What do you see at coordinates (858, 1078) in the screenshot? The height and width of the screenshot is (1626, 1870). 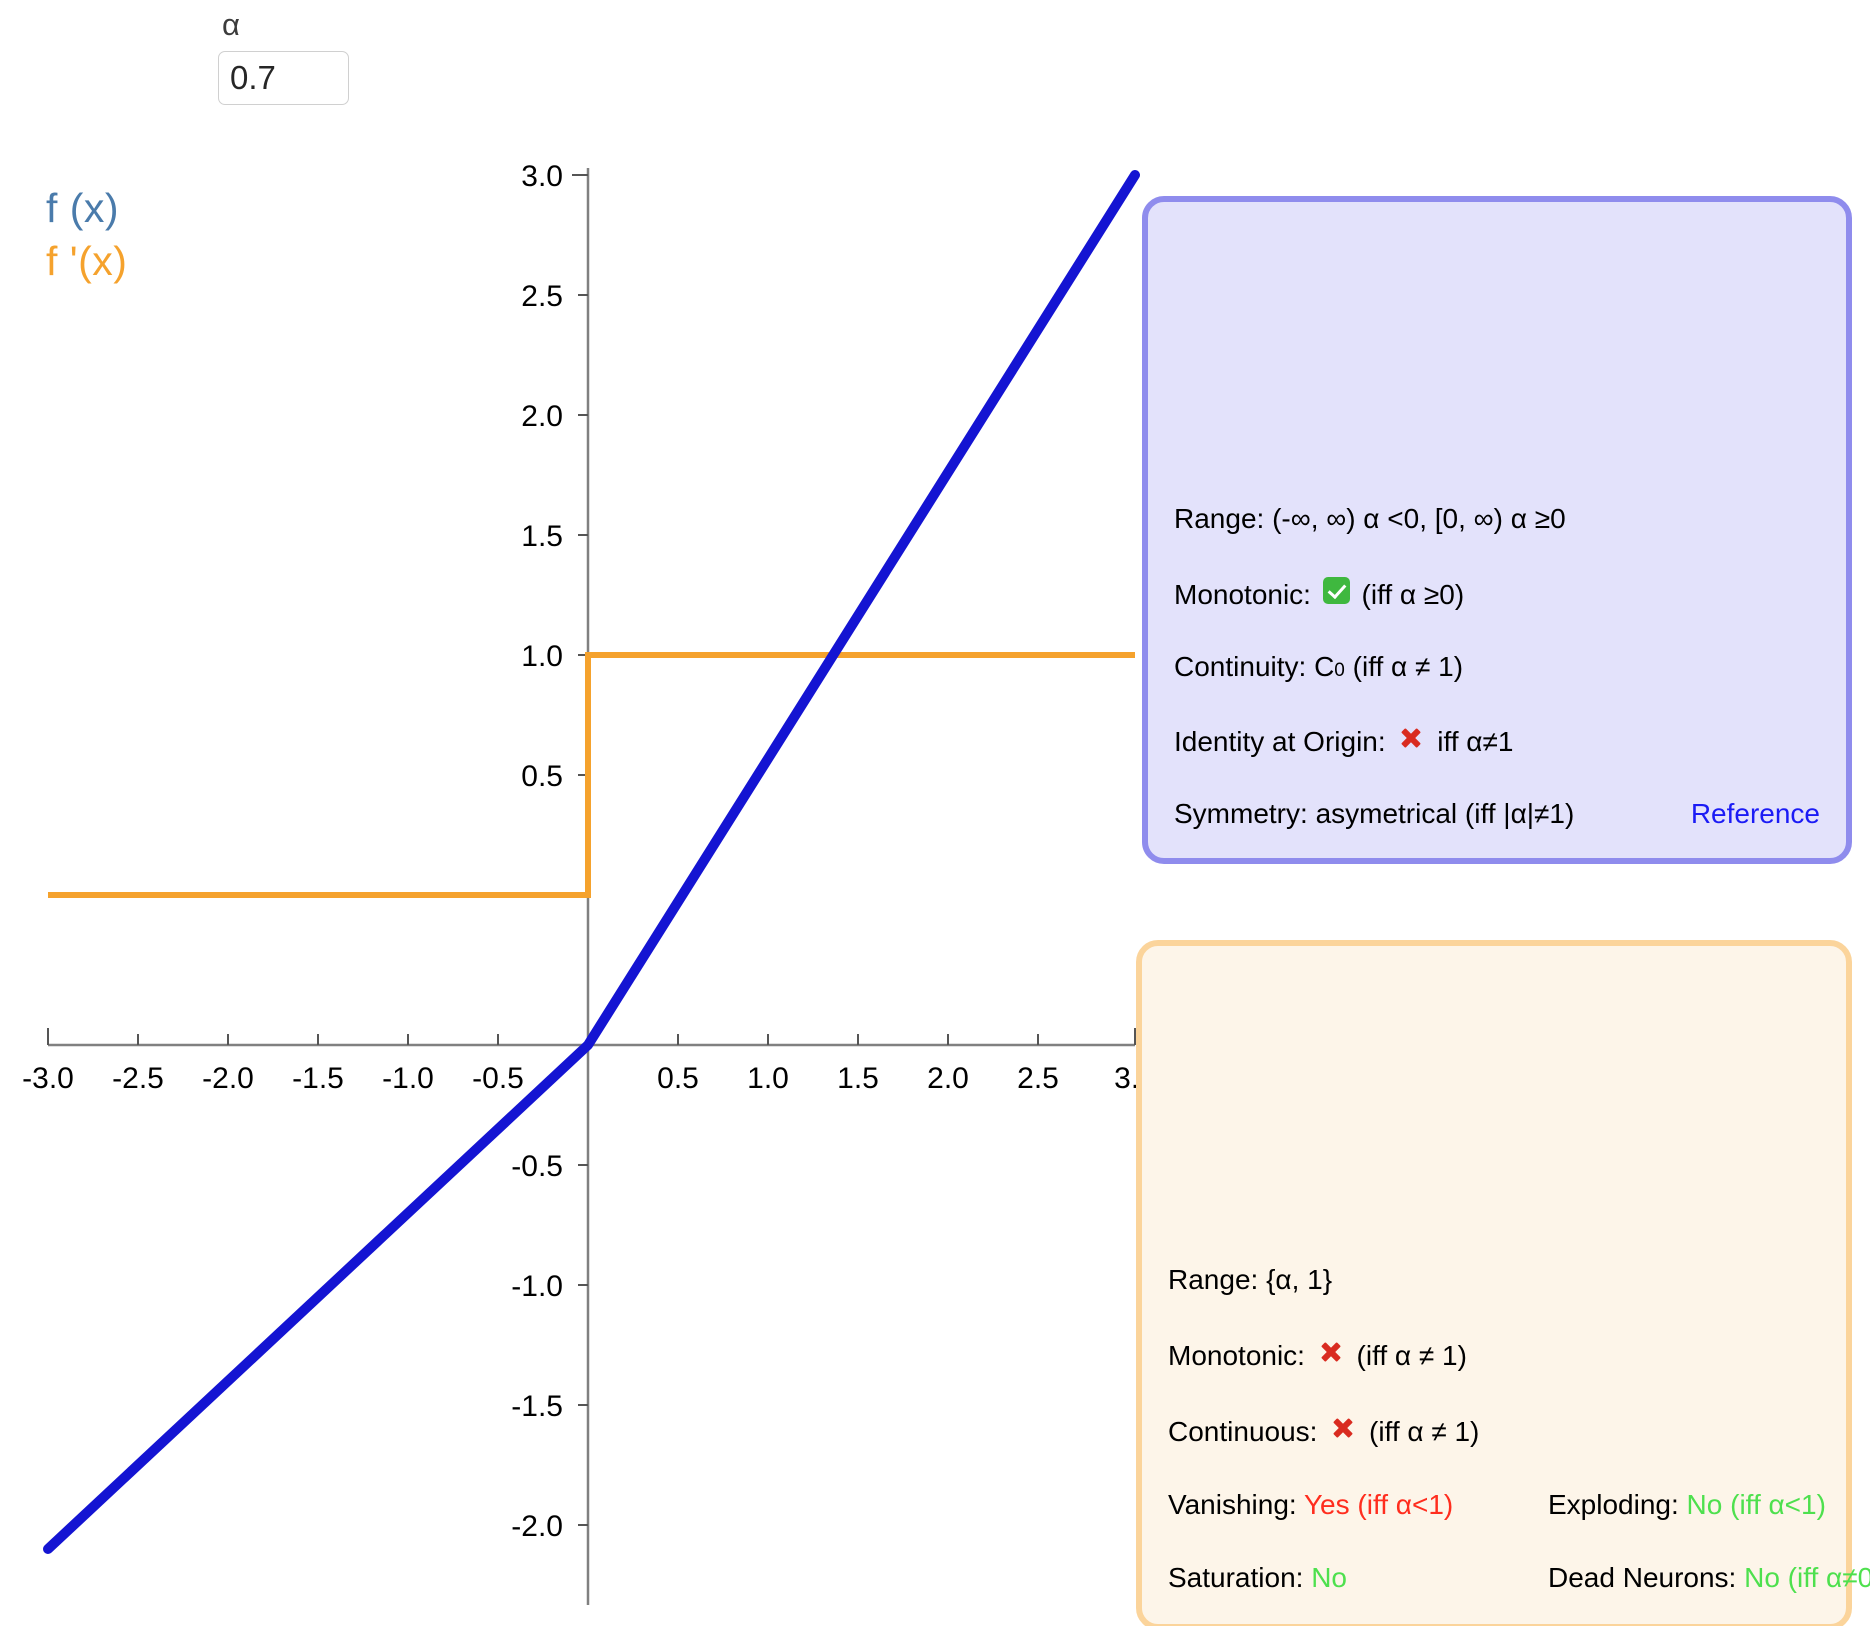 I see `x-tick-label: 1.5` at bounding box center [858, 1078].